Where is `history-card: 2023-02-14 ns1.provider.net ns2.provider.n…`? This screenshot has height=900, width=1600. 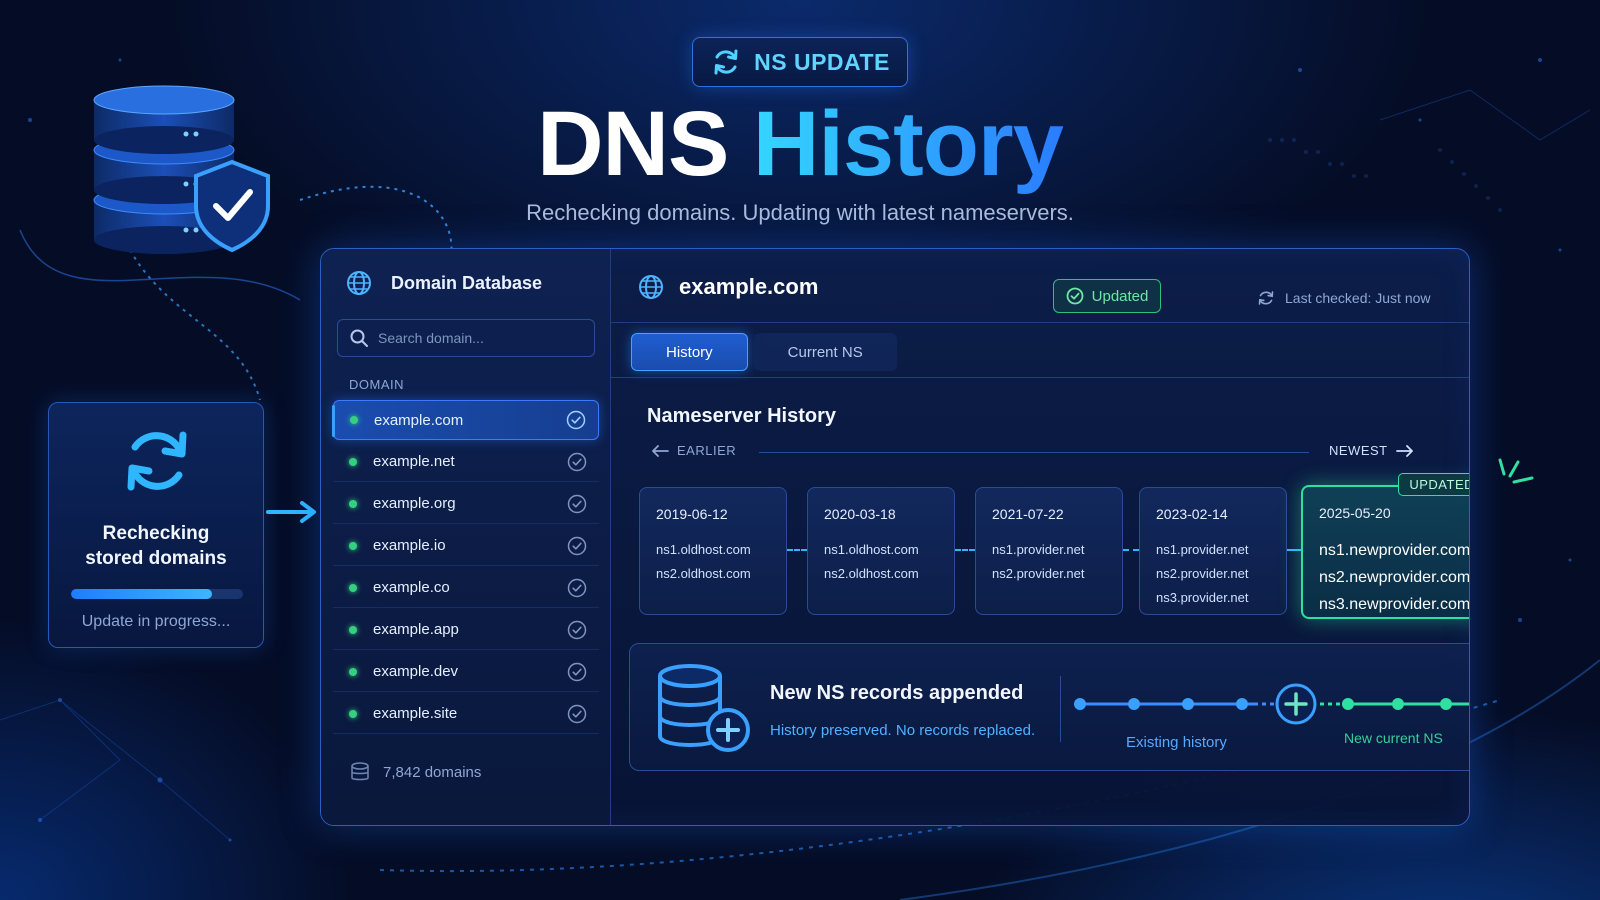 history-card: 2023-02-14 ns1.provider.net ns2.provider.n… is located at coordinates (1213, 551).